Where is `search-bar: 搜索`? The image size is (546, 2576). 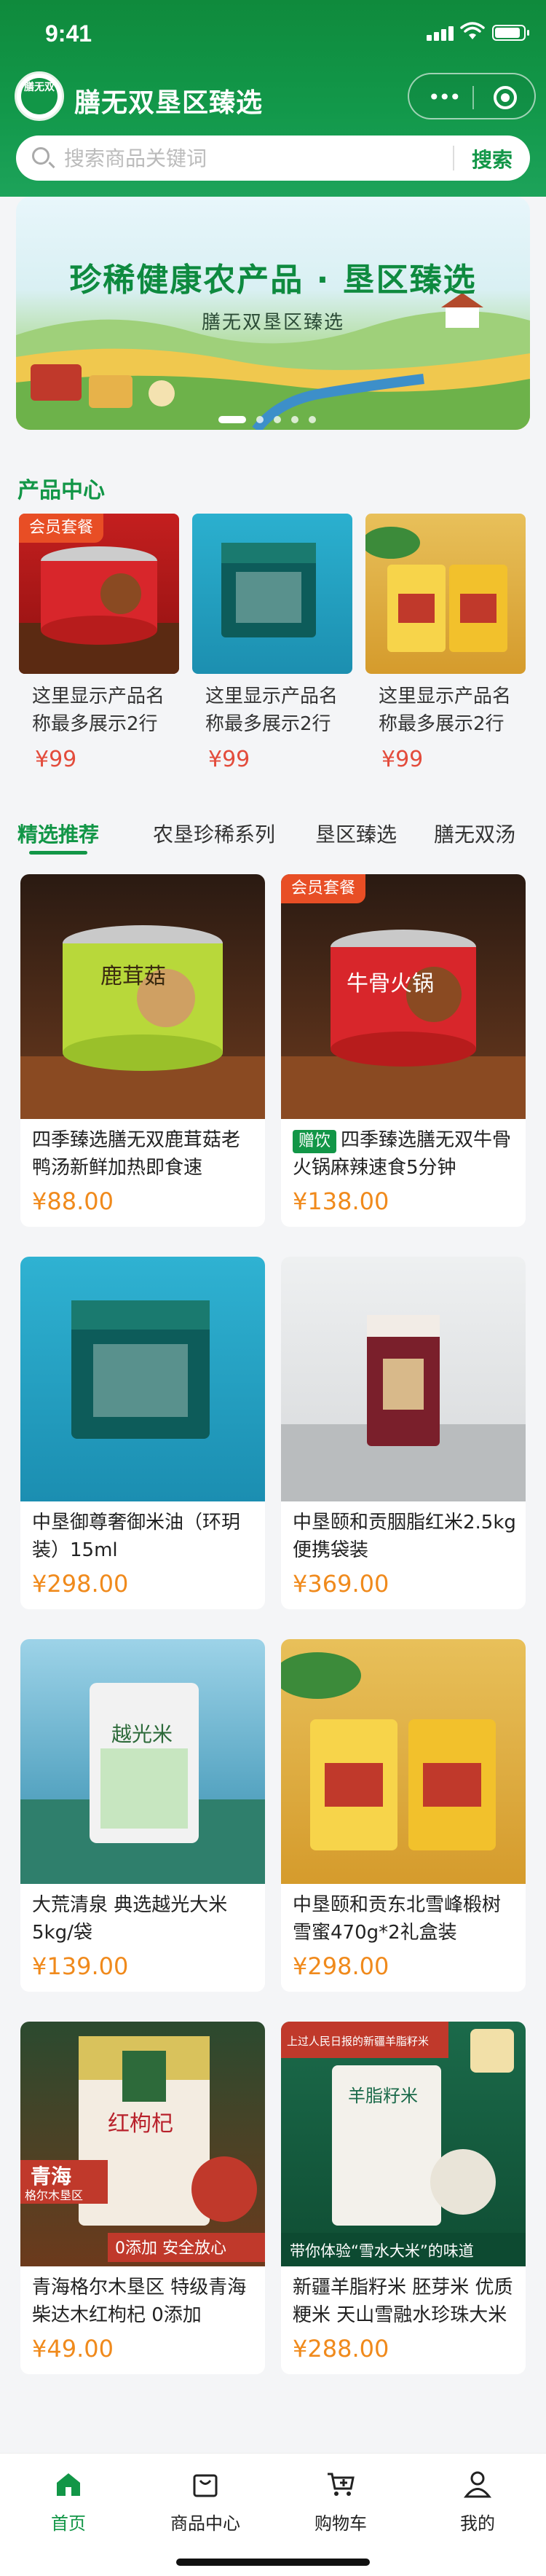
search-bar: 搜索 is located at coordinates (273, 158).